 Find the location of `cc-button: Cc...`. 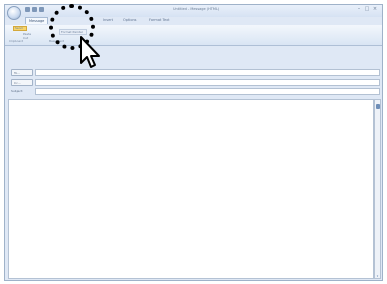

cc-button: Cc... is located at coordinates (22, 82).